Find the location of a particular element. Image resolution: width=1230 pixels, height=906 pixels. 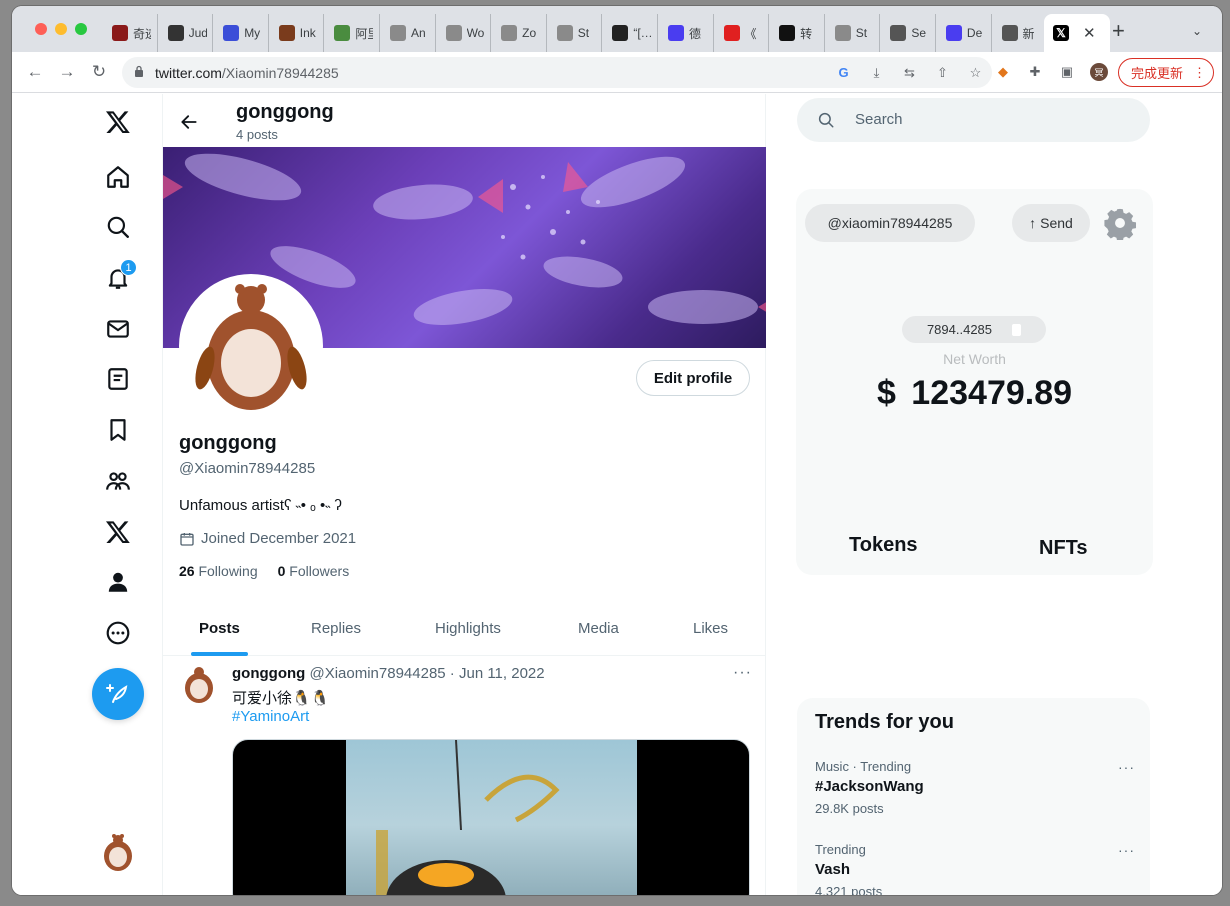

browser-tab: Judge is located at coordinates (186, 33).